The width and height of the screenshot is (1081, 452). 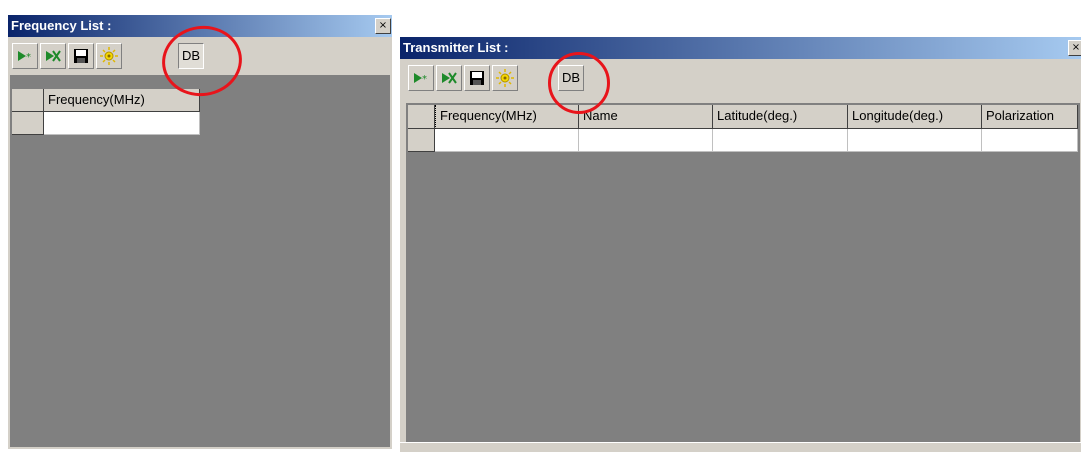 I want to click on highlight-circle, so click(x=579, y=83).